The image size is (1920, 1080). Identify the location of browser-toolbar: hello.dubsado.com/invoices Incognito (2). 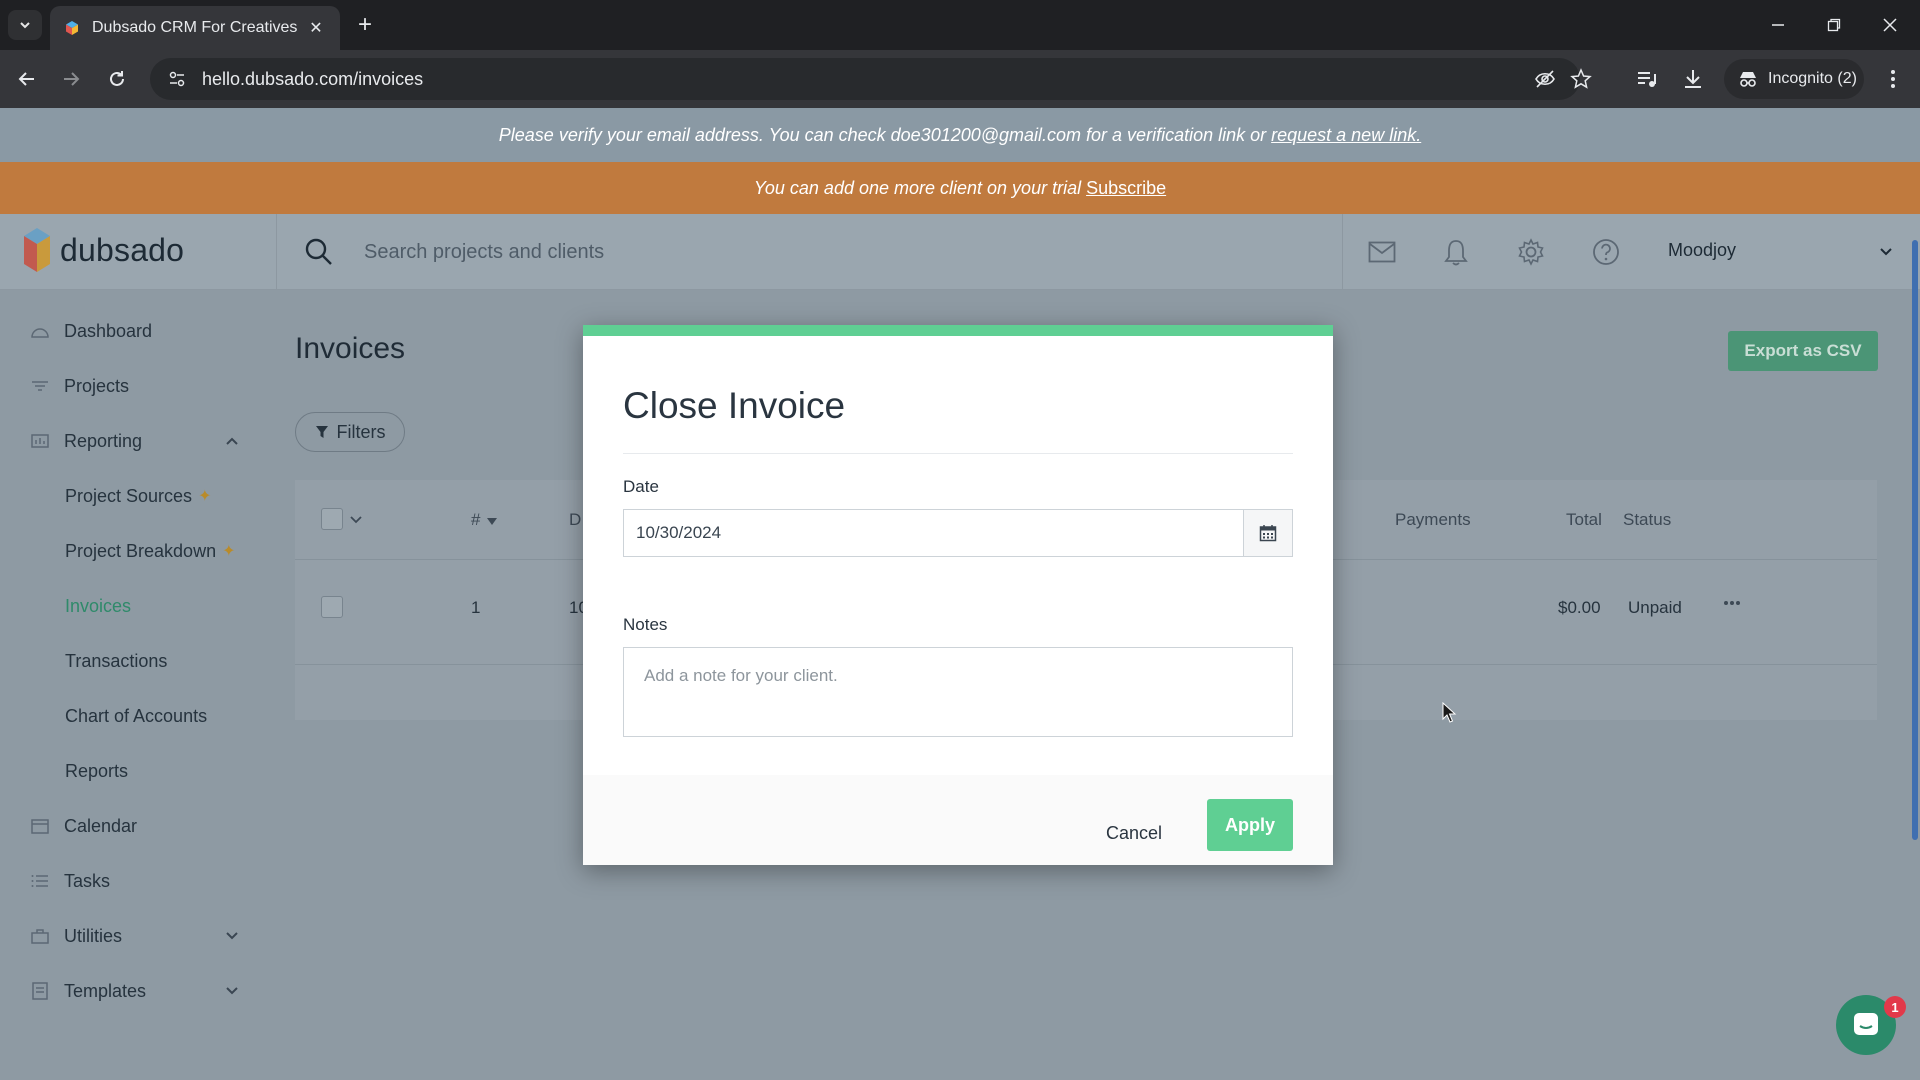
(960, 79).